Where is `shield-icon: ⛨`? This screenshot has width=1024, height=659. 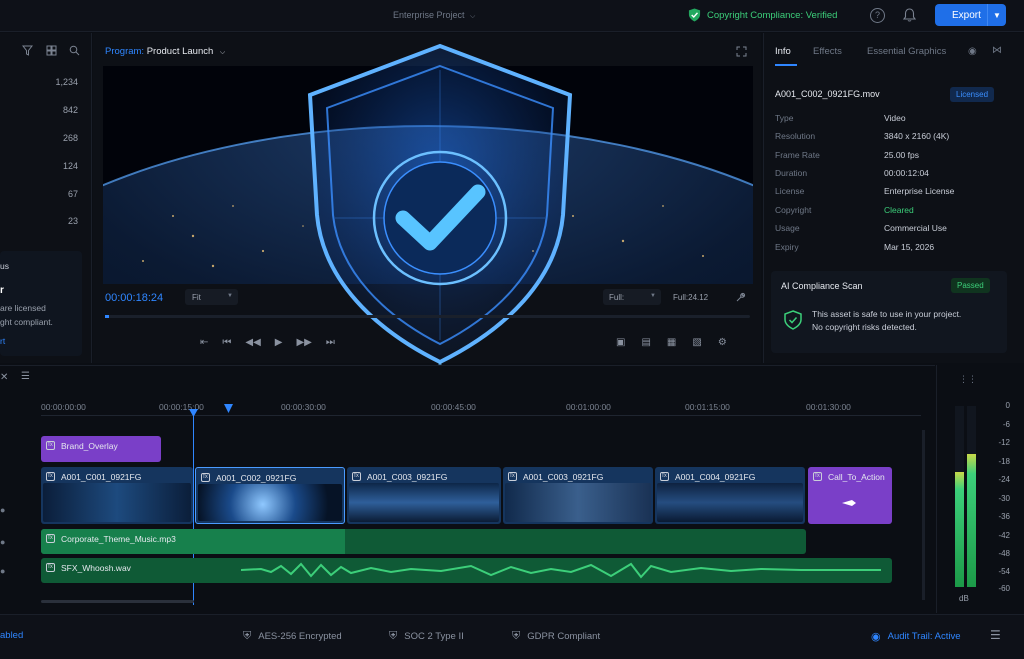 shield-icon: ⛨ is located at coordinates (247, 636).